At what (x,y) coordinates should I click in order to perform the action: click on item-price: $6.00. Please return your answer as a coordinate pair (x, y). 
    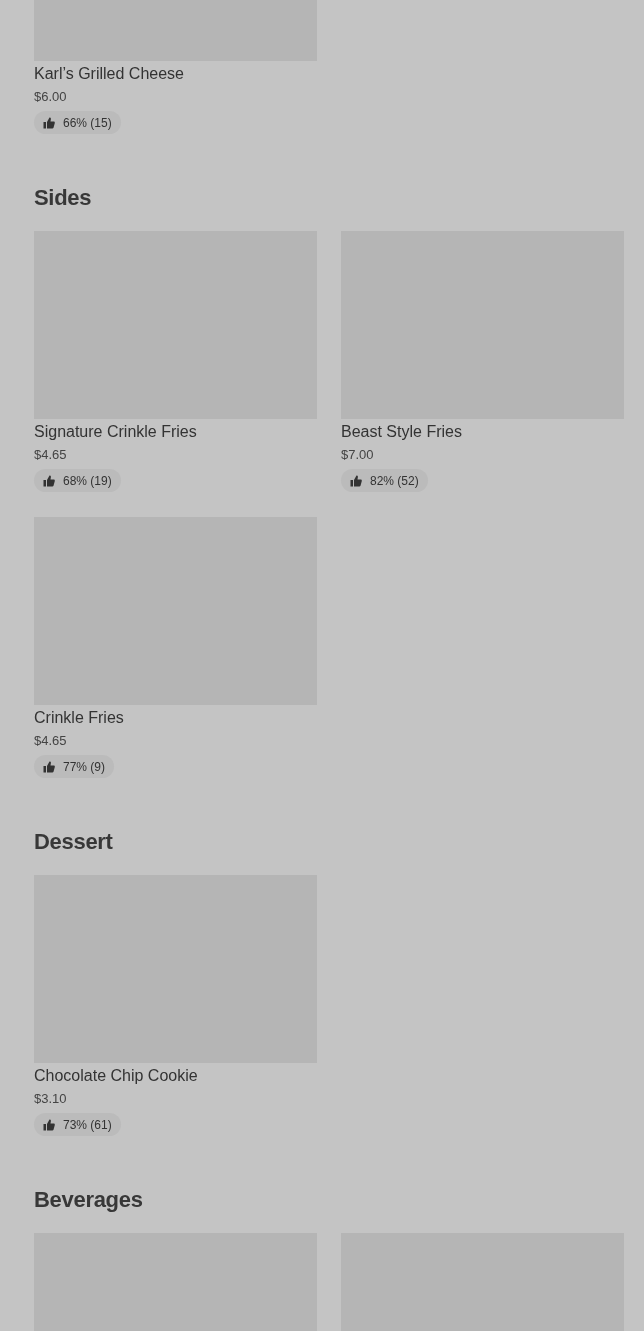
    Looking at the image, I should click on (50, 97).